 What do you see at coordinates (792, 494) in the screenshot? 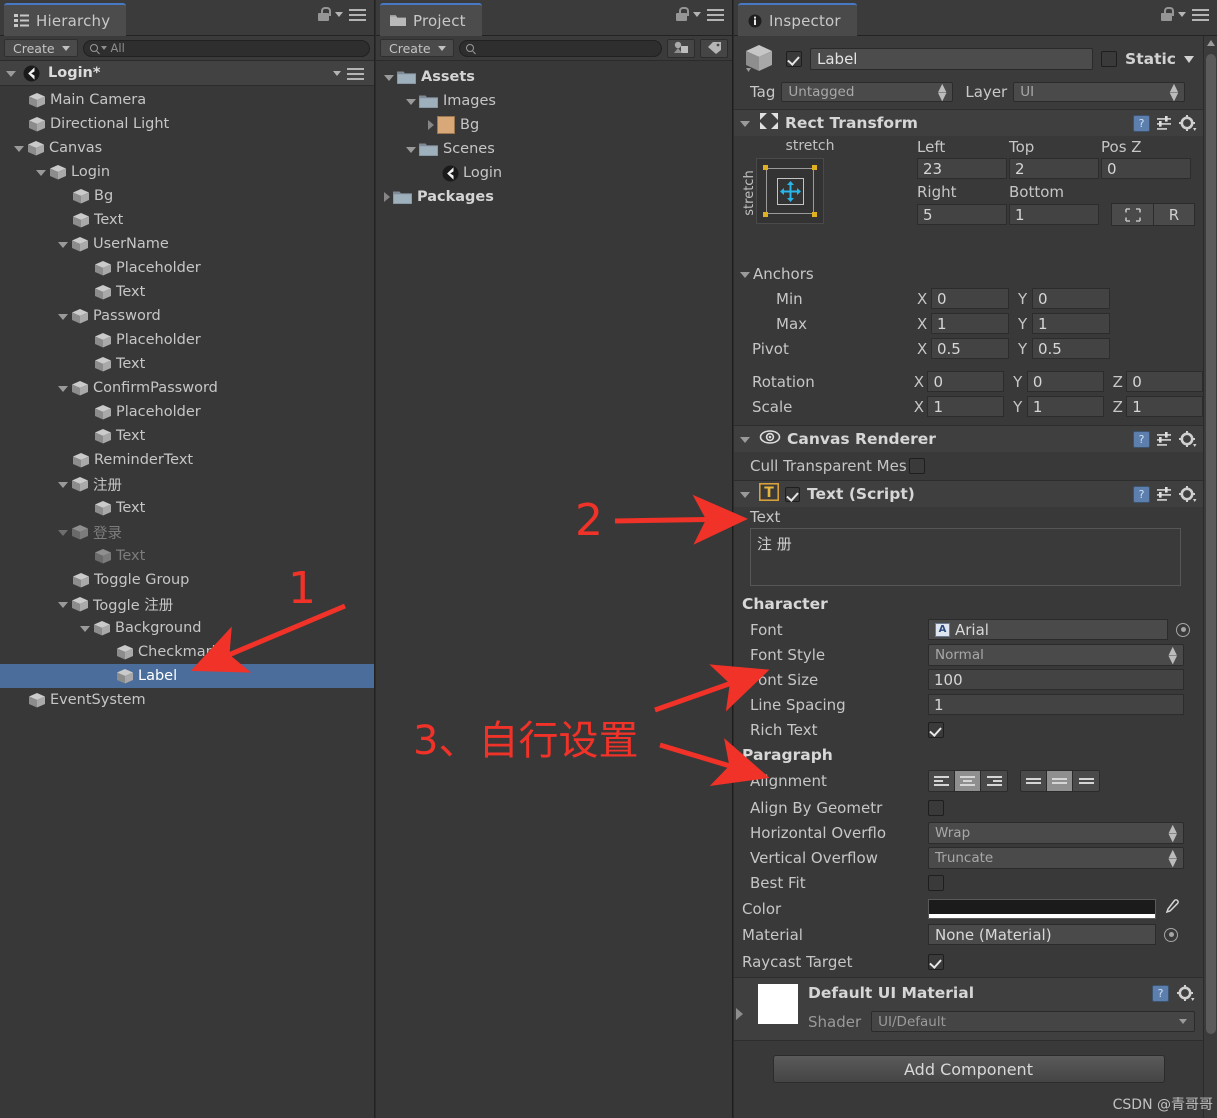
I see `text-script-enabled-checkbox` at bounding box center [792, 494].